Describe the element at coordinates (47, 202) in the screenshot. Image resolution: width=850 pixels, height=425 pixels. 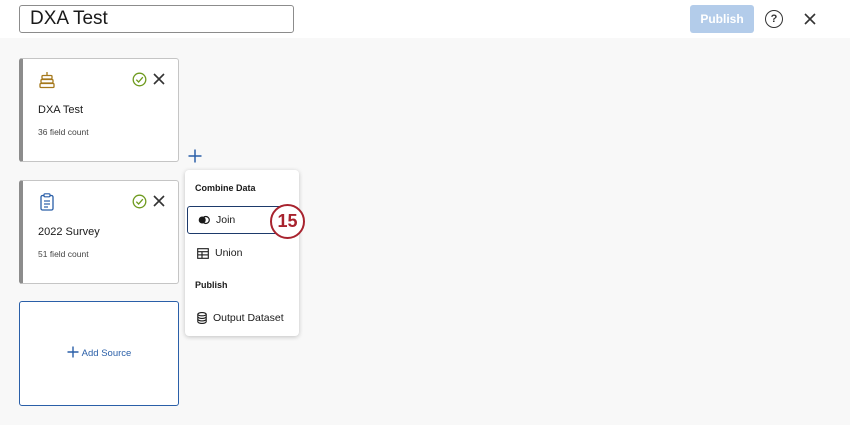
I see `survey-clipboard-icon` at that location.